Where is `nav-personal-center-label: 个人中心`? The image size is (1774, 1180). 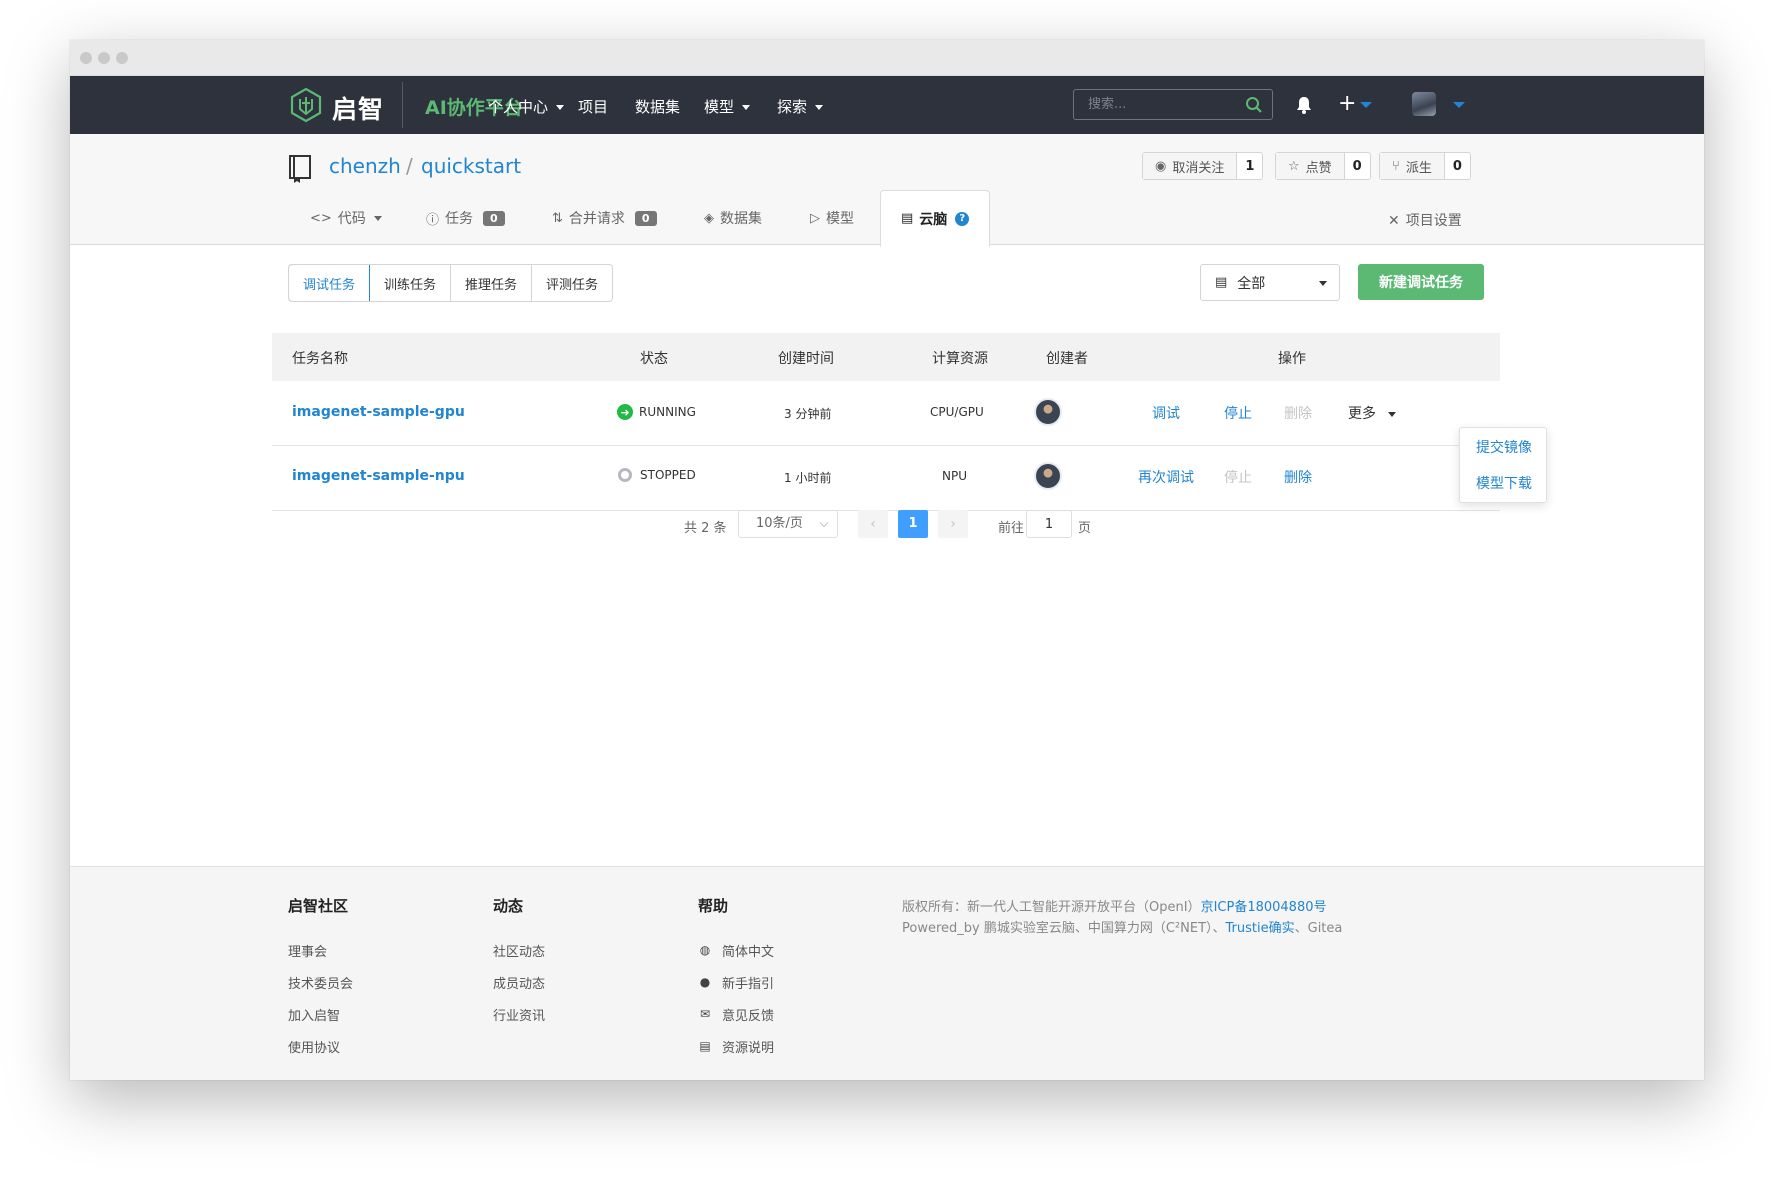 nav-personal-center-label: 个人中心 is located at coordinates (518, 107).